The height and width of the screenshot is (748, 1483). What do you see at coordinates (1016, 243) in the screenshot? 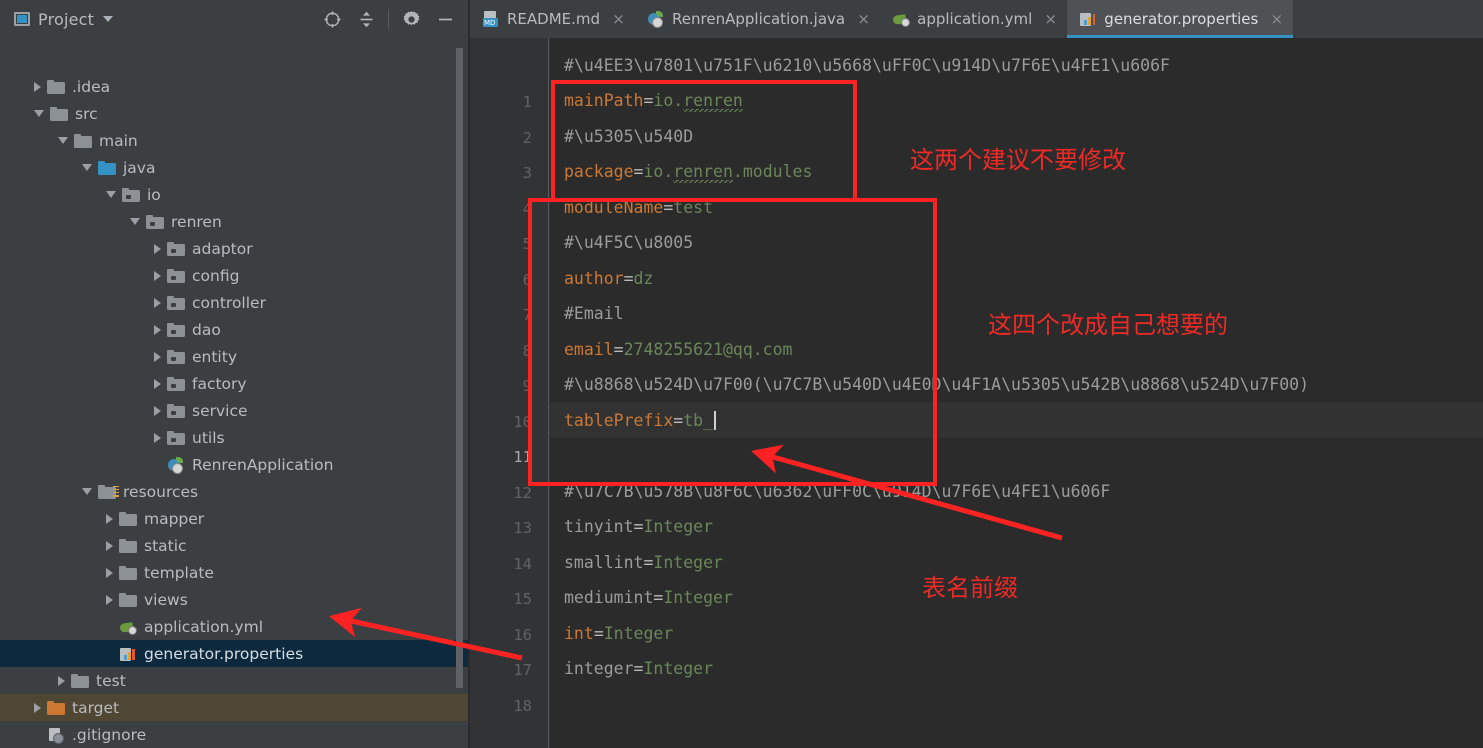
I see `code-line-6: #\u4F5C\u8005` at bounding box center [1016, 243].